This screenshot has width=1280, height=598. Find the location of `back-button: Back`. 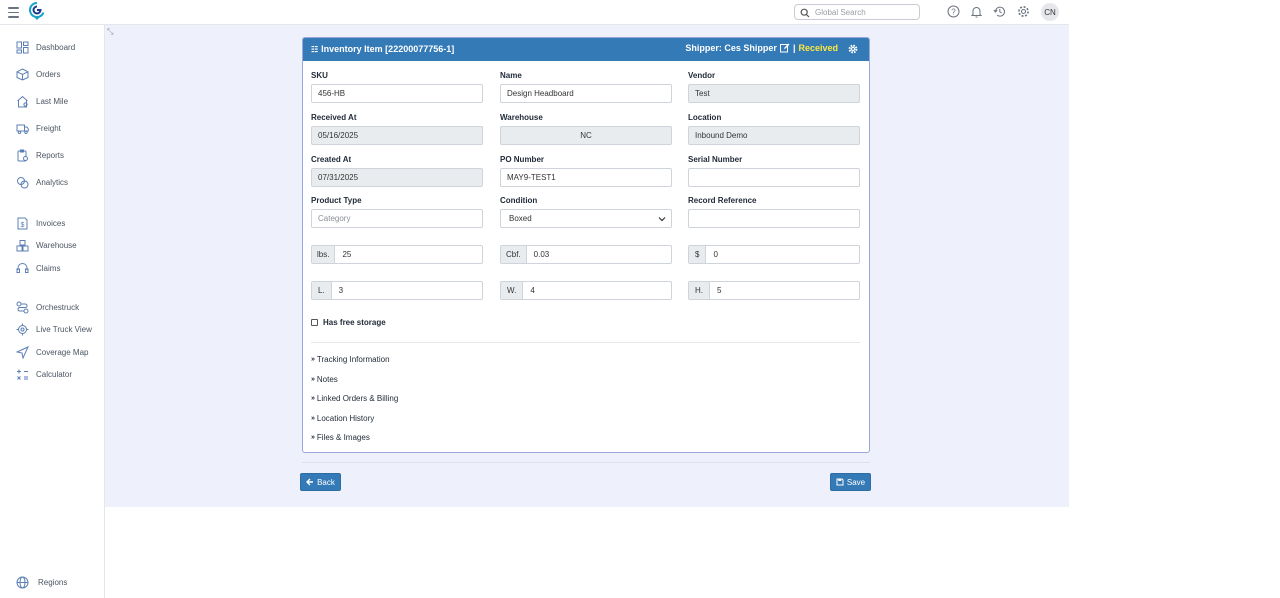

back-button: Back is located at coordinates (320, 482).